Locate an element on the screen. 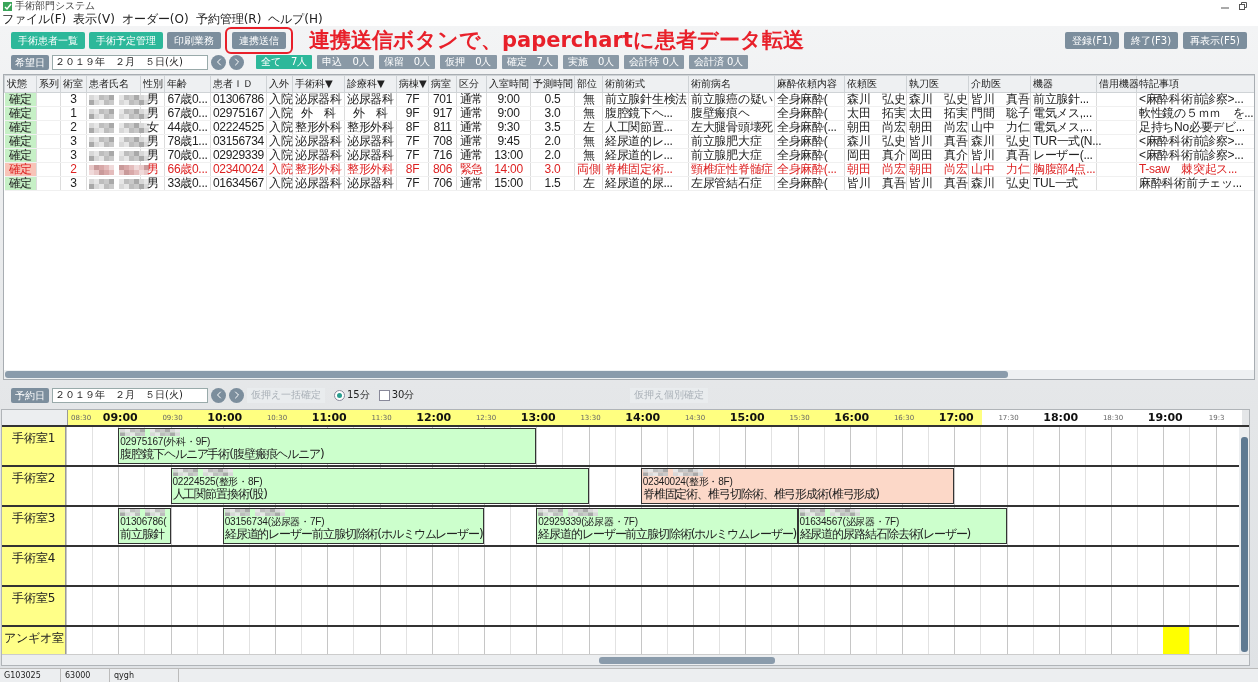 The image size is (1258, 682). column-header: 術前術式 is located at coordinates (645, 84).